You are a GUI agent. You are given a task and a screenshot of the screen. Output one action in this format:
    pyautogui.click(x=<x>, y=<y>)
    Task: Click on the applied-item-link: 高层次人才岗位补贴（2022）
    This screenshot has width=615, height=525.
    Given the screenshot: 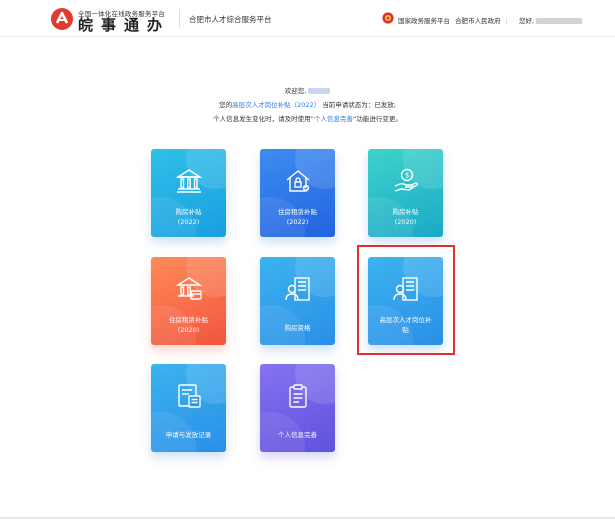 What is the action you would take?
    pyautogui.click(x=276, y=105)
    